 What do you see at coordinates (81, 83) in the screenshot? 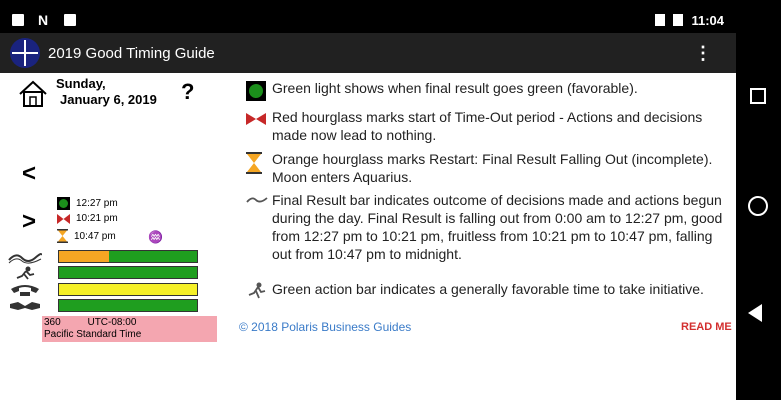
I see `date-weekday: Sunday,` at bounding box center [81, 83].